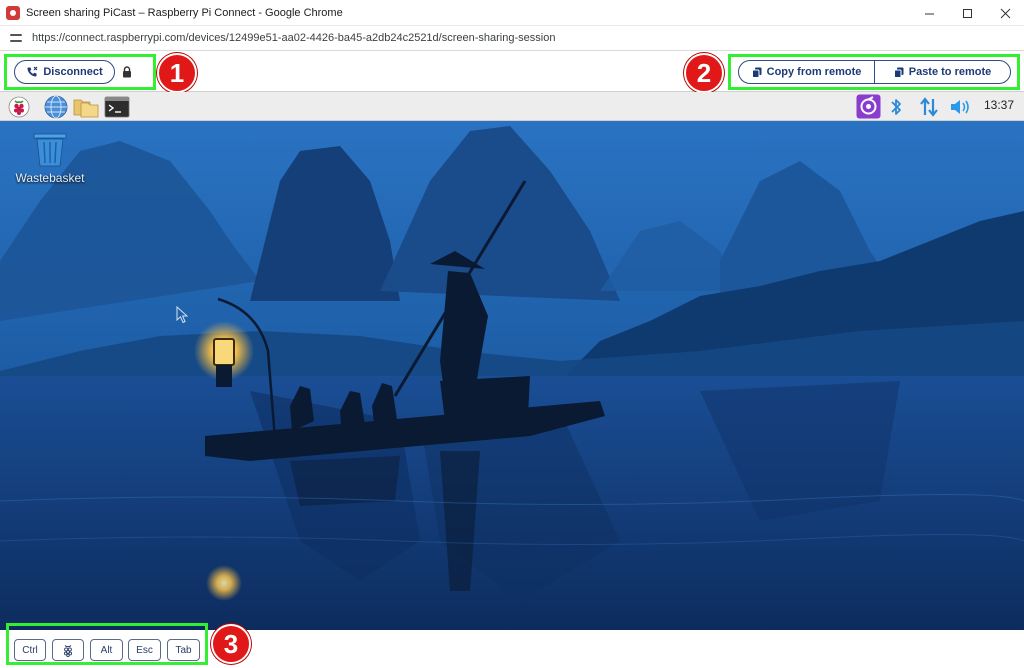 The image size is (1024, 668). What do you see at coordinates (16, 38) in the screenshot?
I see `site-info-icon` at bounding box center [16, 38].